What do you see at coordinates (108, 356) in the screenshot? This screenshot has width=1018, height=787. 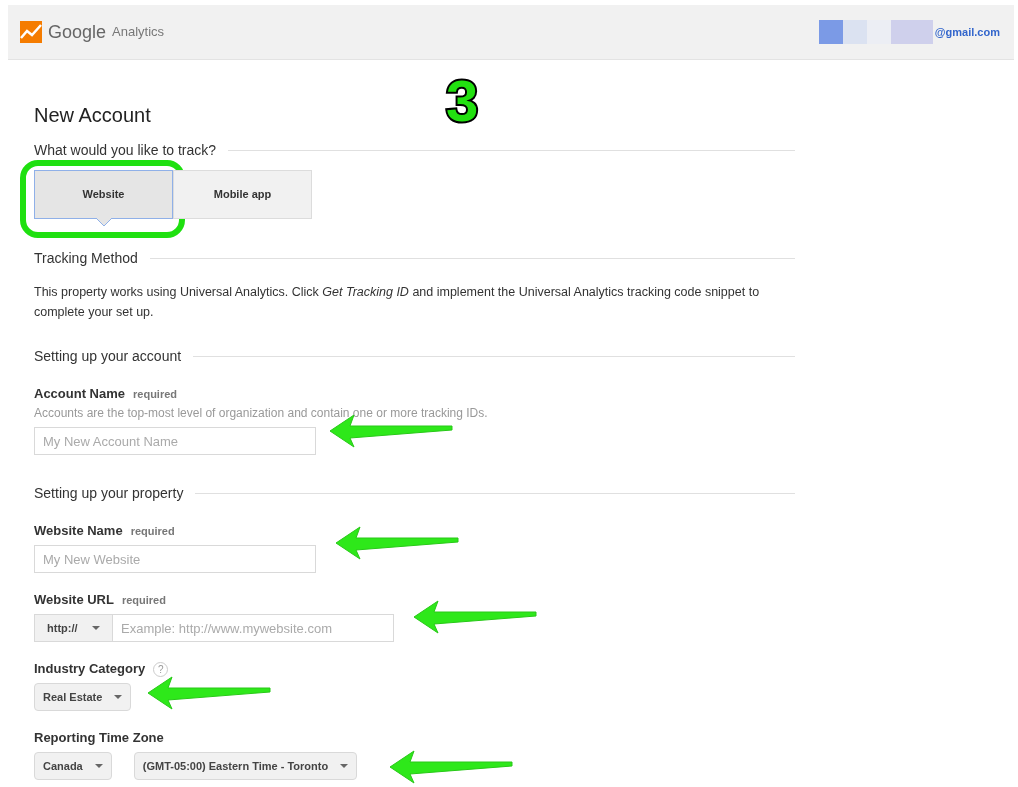 I see `section-heading: Setting up your account` at bounding box center [108, 356].